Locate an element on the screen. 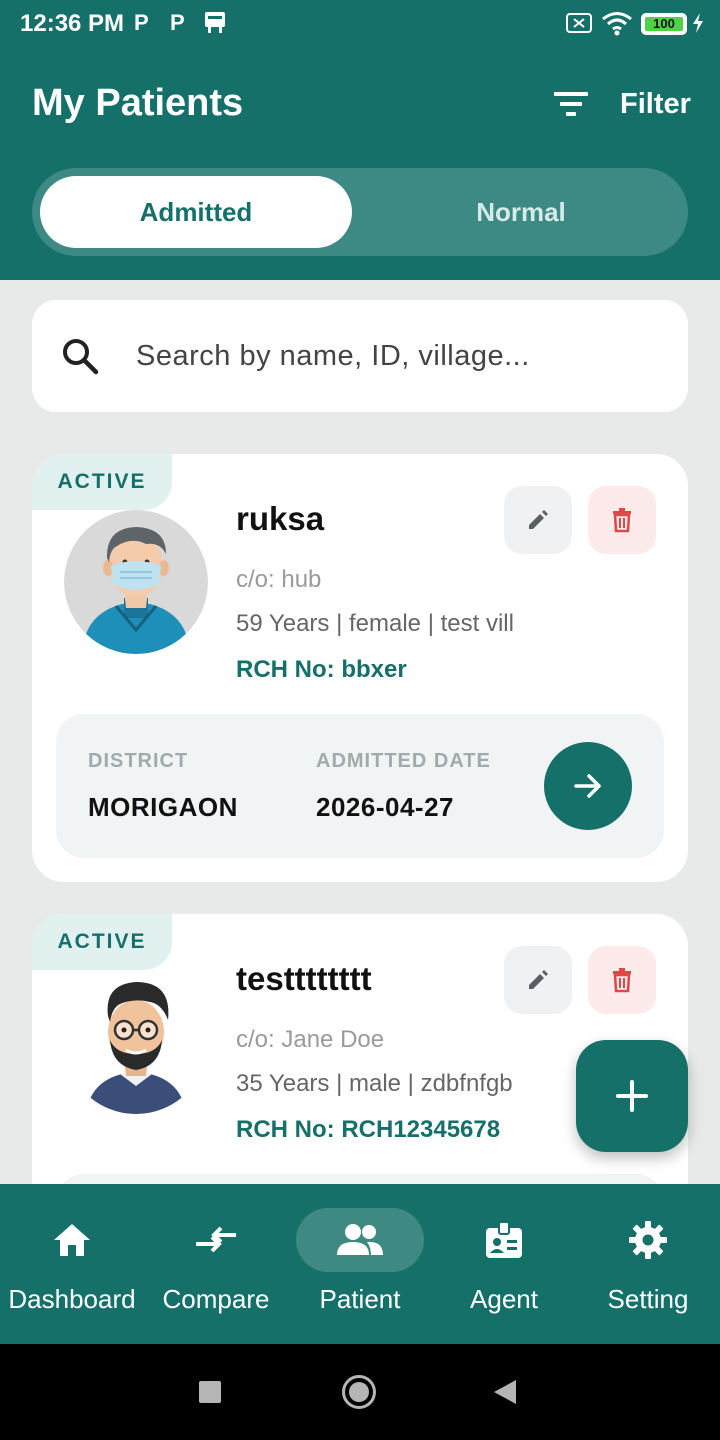 Image resolution: width=720 pixels, height=1440 pixels. nav-item-agent: Agent is located at coordinates (504, 1264).